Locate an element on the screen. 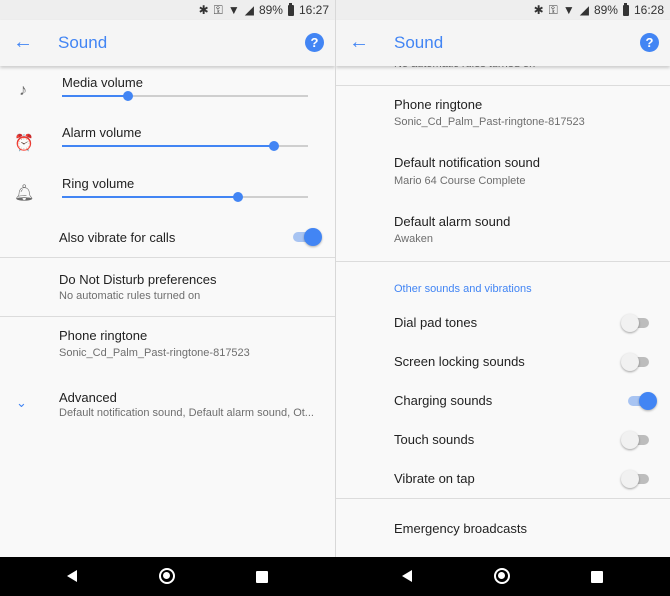 The image size is (670, 596). vibrate-for-calls-label: Also vibrate for calls is located at coordinates (117, 237).